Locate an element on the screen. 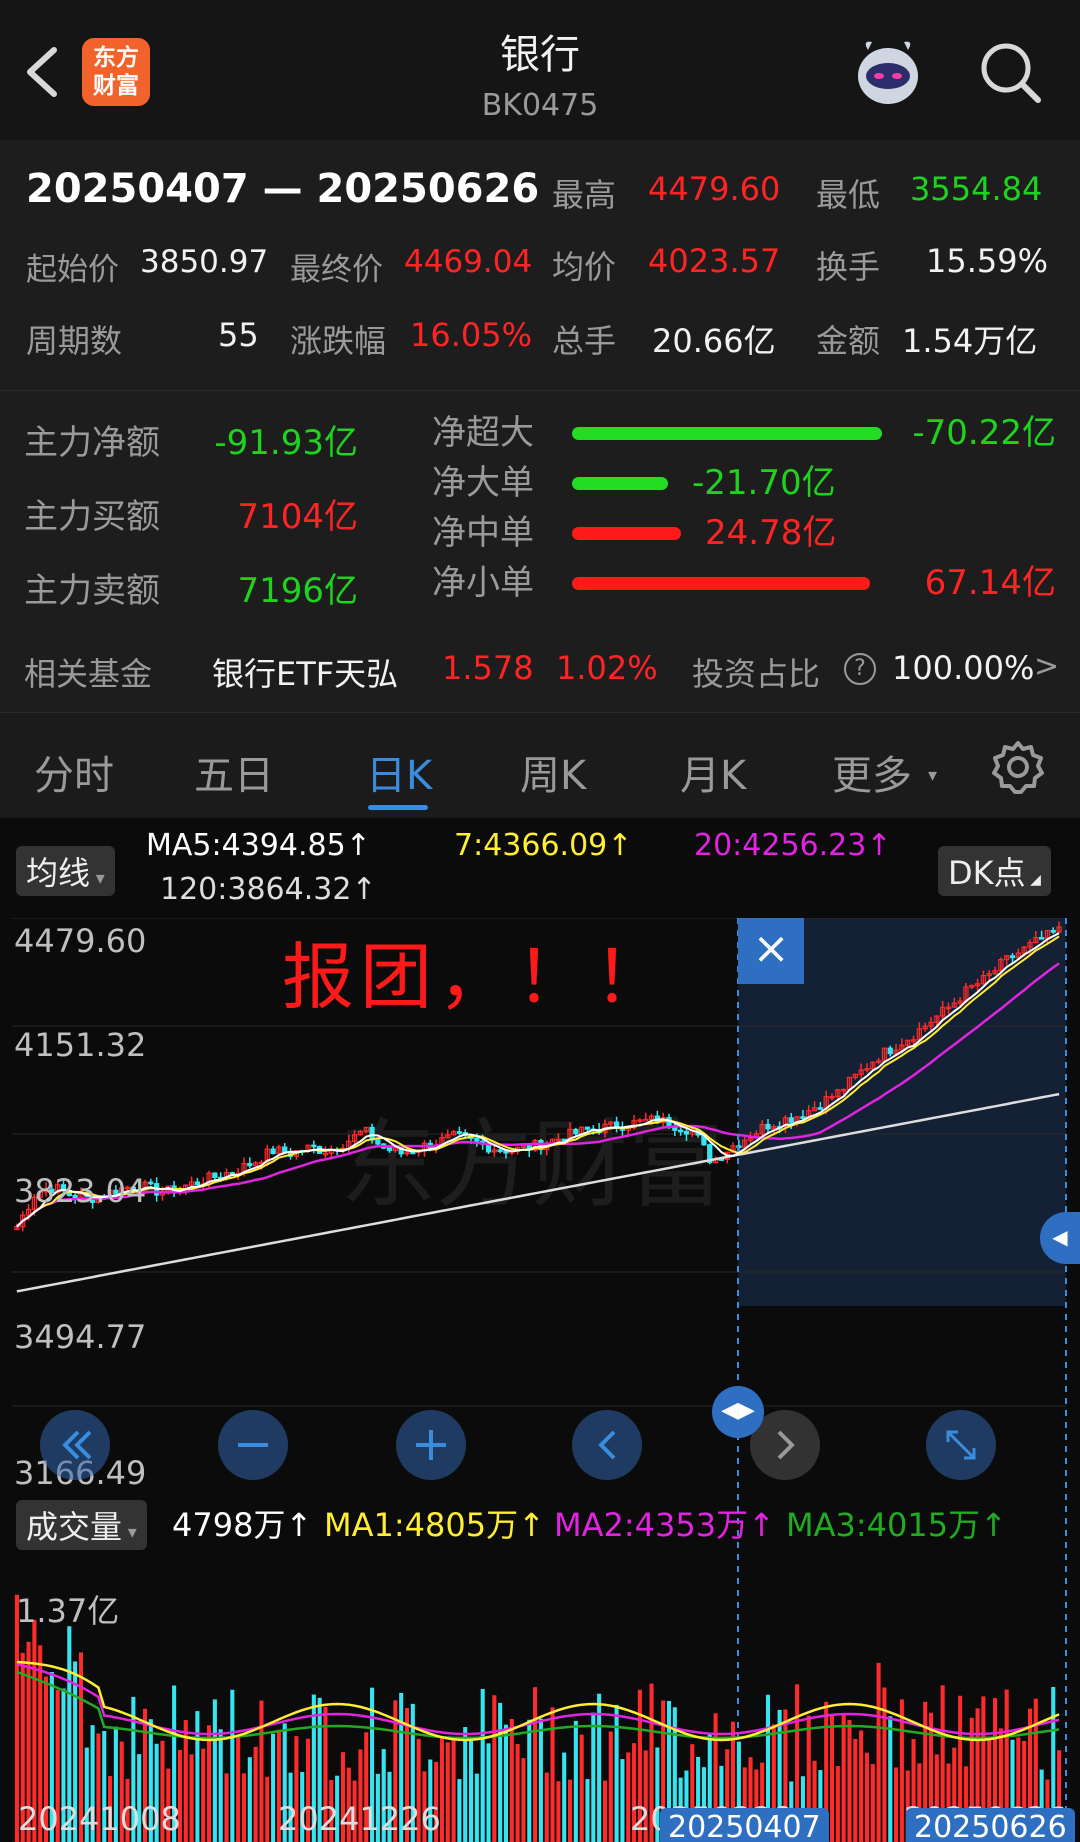 Image resolution: width=1080 pixels, height=1842 pixels. ma120-legend: 120:3864.32↑ is located at coordinates (268, 889).